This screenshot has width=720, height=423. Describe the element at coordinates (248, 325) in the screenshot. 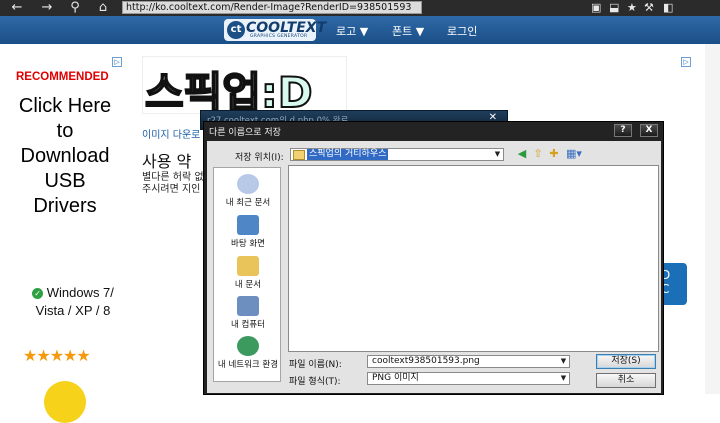

I see `place-label: 내 컴퓨터` at that location.